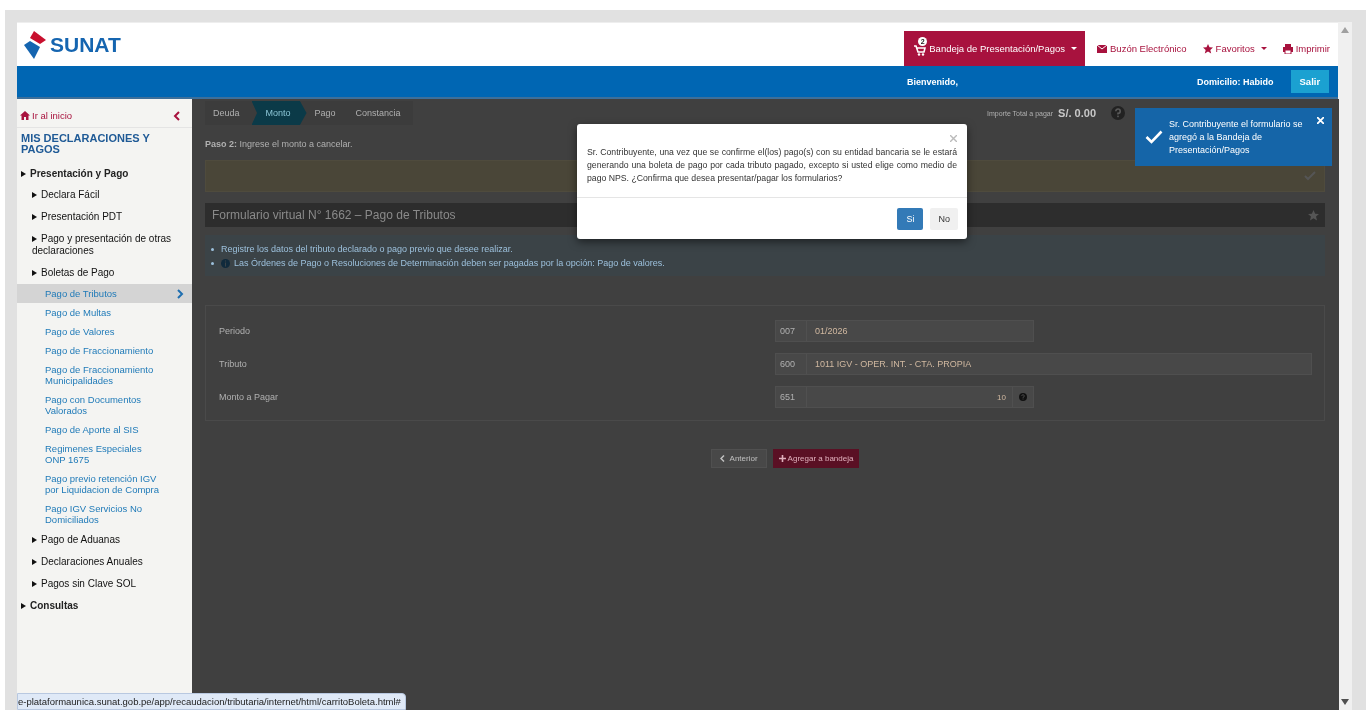 The image size is (1366, 710). I want to click on form-title: Formulario virtual N° 1662 – Pago de Tributos, so click(334, 215).